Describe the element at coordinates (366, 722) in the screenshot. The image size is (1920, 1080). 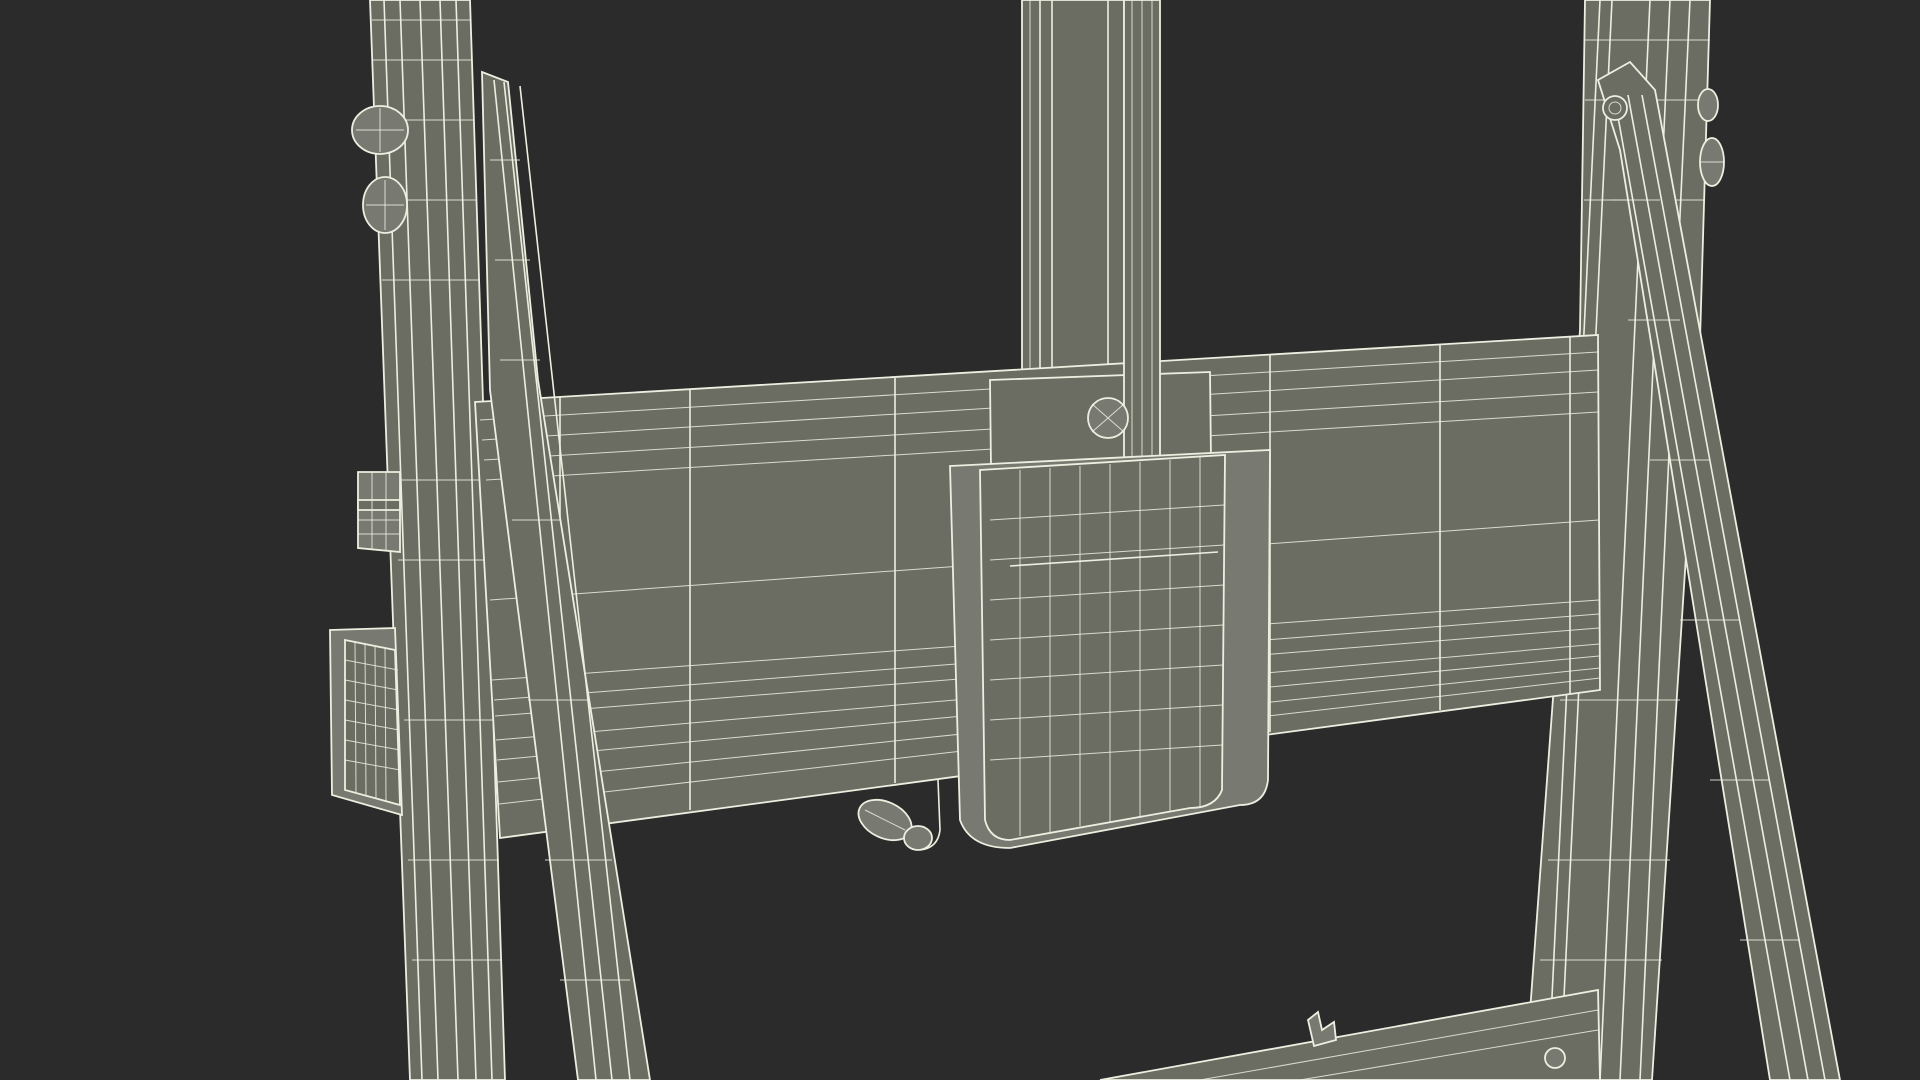
I see `left-drawer-box` at that location.